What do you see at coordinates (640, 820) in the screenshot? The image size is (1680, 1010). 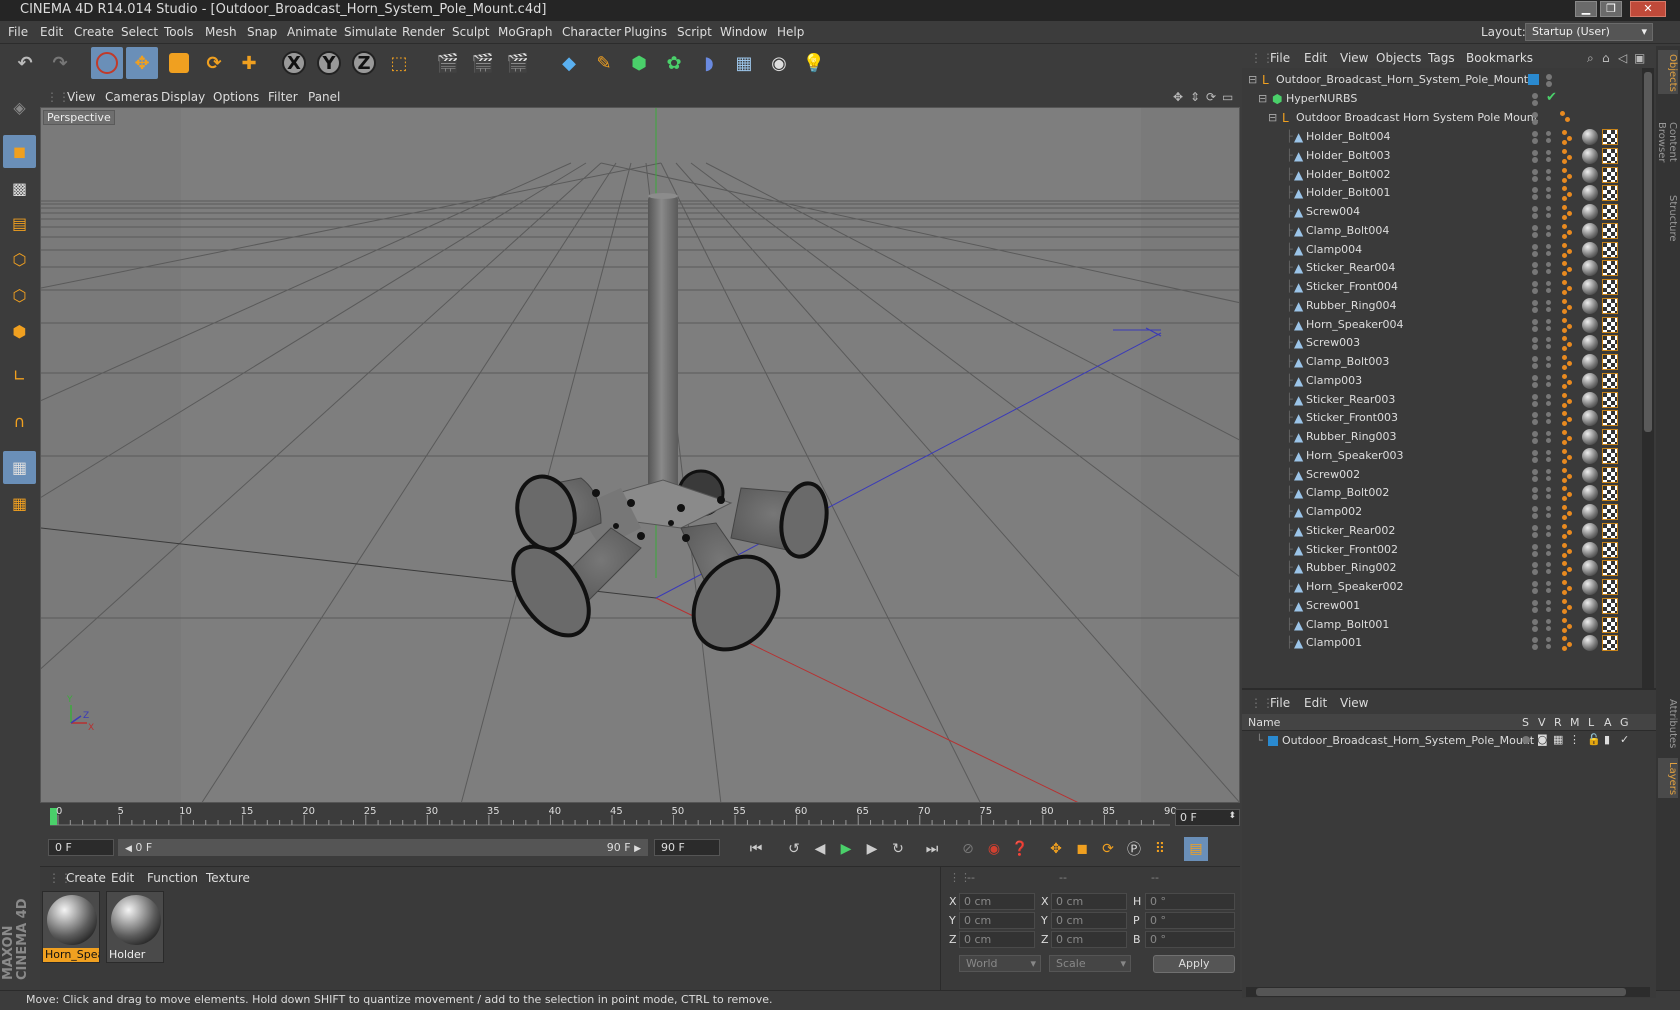 I see `timeline-ruler: 0 5 10 15 20 25 30 35 40 45 50 55 60 65 70 75 80 85 90` at bounding box center [640, 820].